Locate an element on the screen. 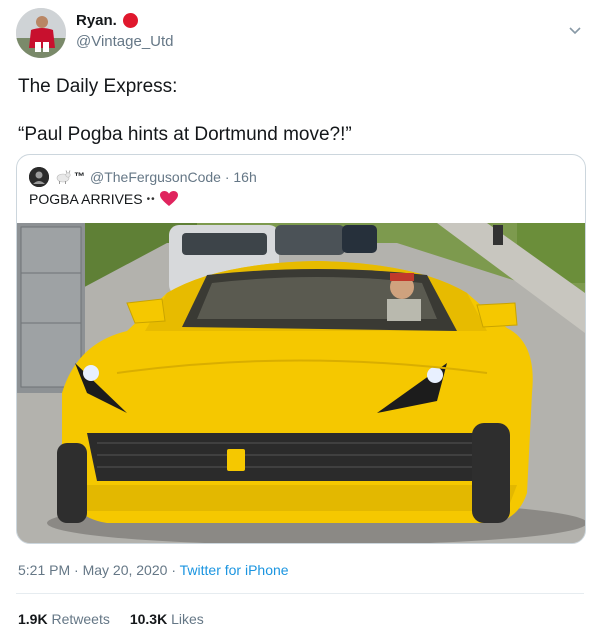 This screenshot has width=596, height=632. quoted-header: ™ @TheFergusonCode · 16h is located at coordinates (143, 177).